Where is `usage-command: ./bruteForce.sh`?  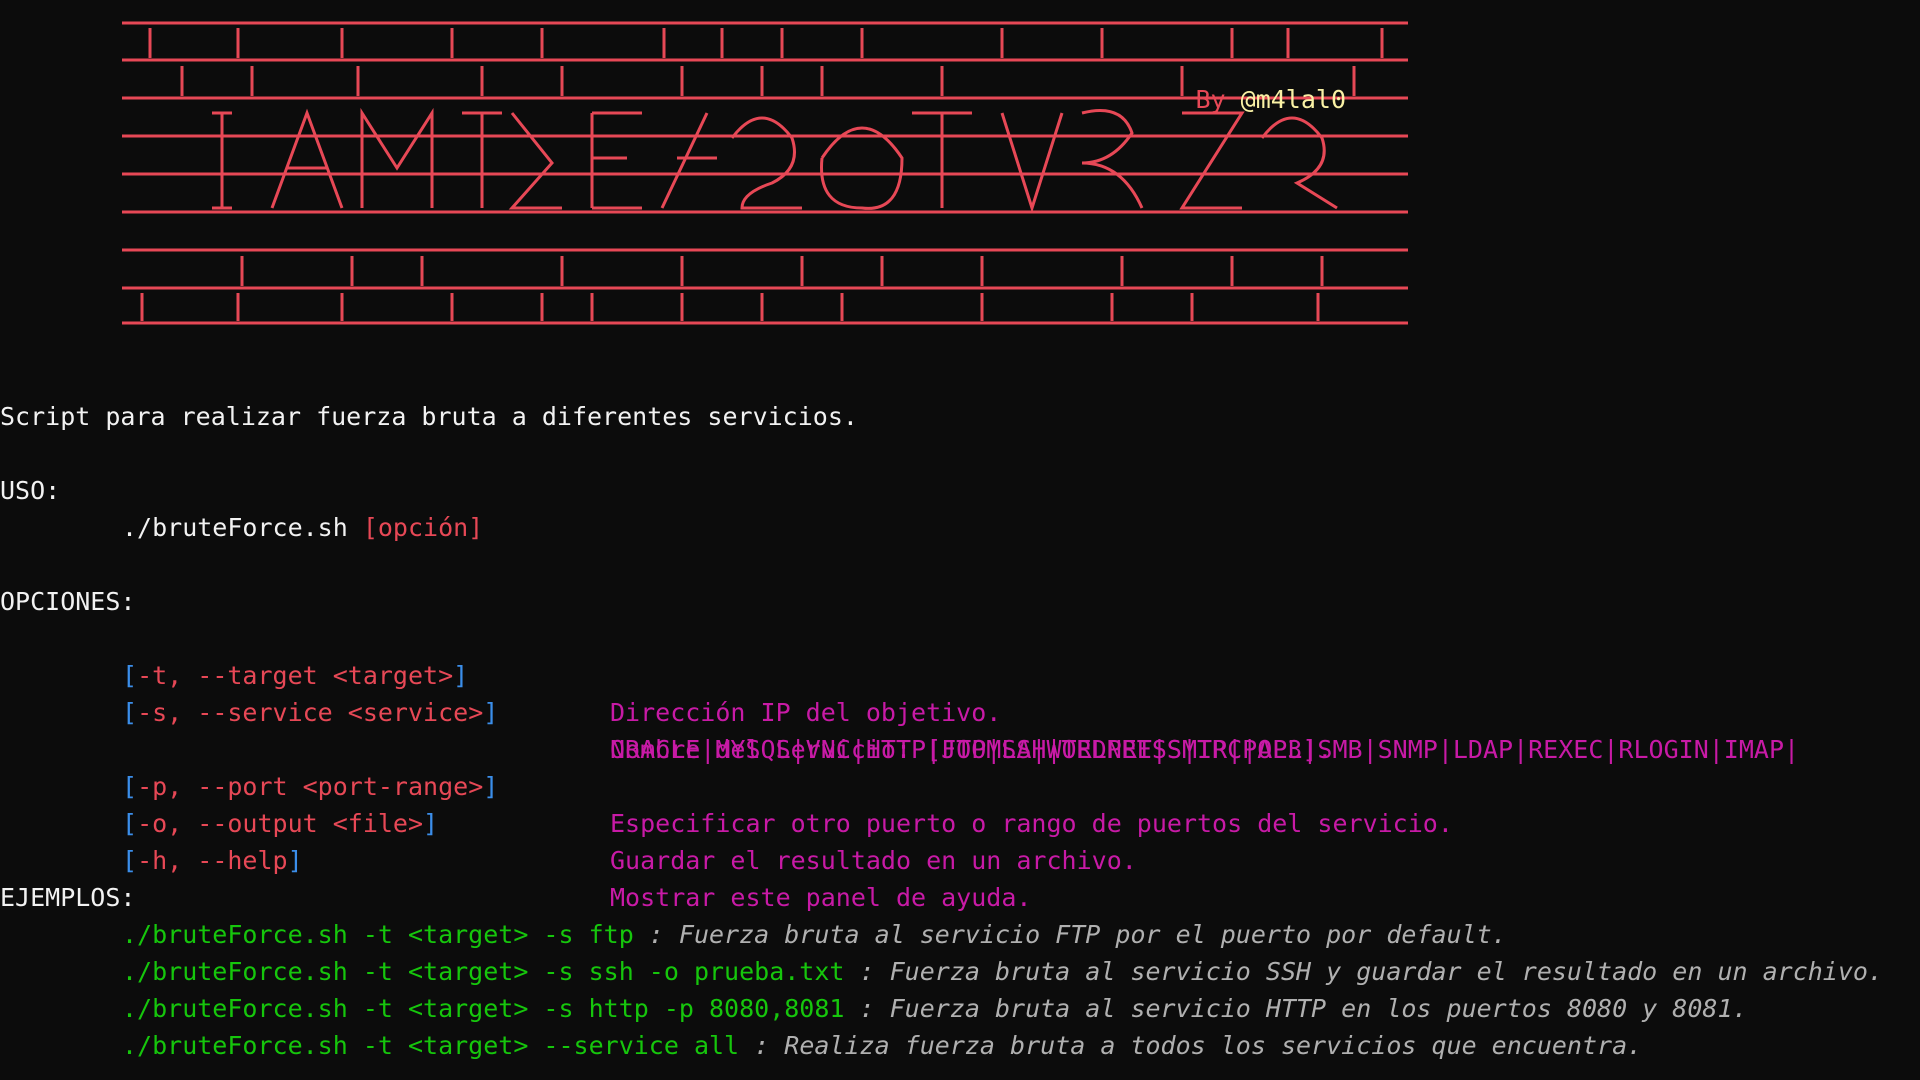
usage-command: ./bruteForce.sh is located at coordinates (242, 527).